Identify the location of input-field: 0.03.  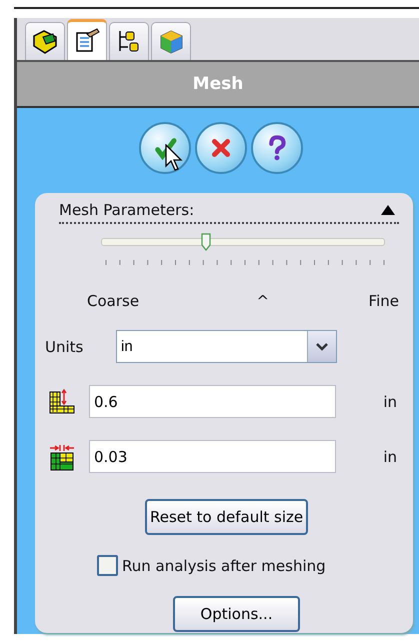
(212, 456).